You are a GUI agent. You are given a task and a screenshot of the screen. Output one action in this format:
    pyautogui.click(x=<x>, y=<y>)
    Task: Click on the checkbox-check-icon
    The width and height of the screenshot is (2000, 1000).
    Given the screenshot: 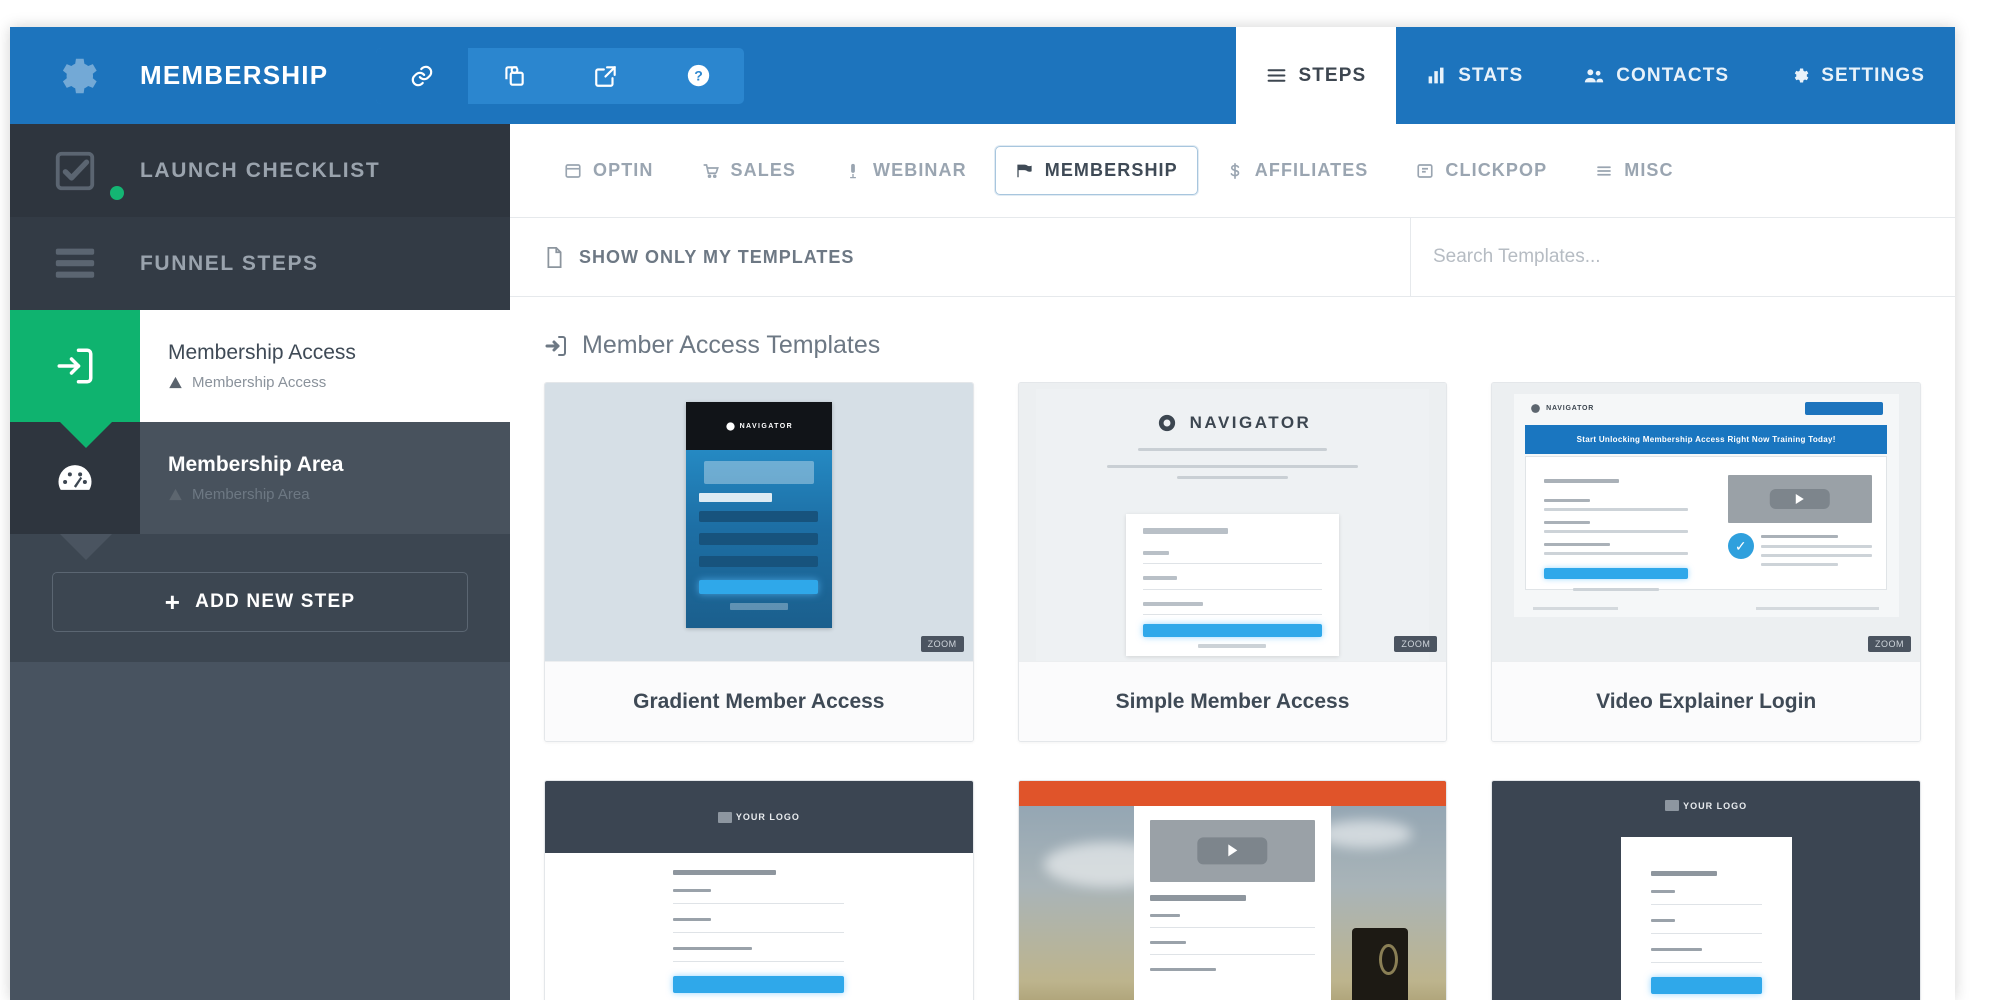 What is the action you would take?
    pyautogui.click(x=75, y=170)
    